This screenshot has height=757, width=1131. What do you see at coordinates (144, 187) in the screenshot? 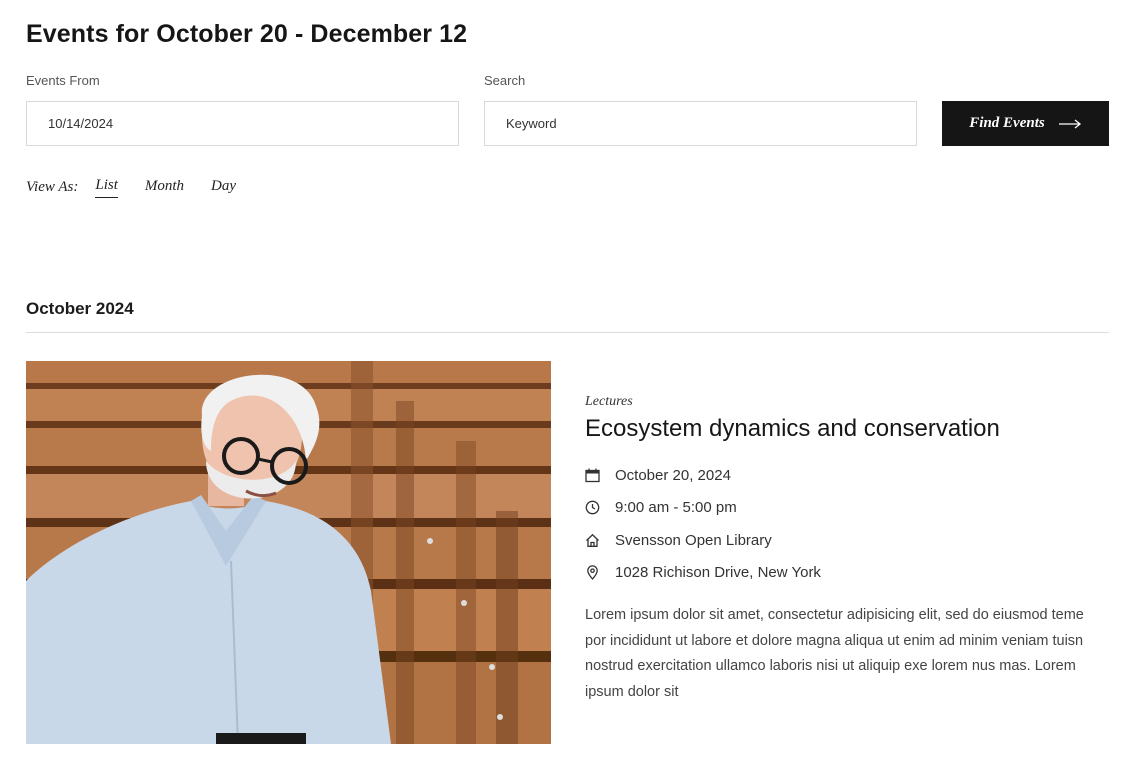
I see `view-switcher: View As: List Month Day` at bounding box center [144, 187].